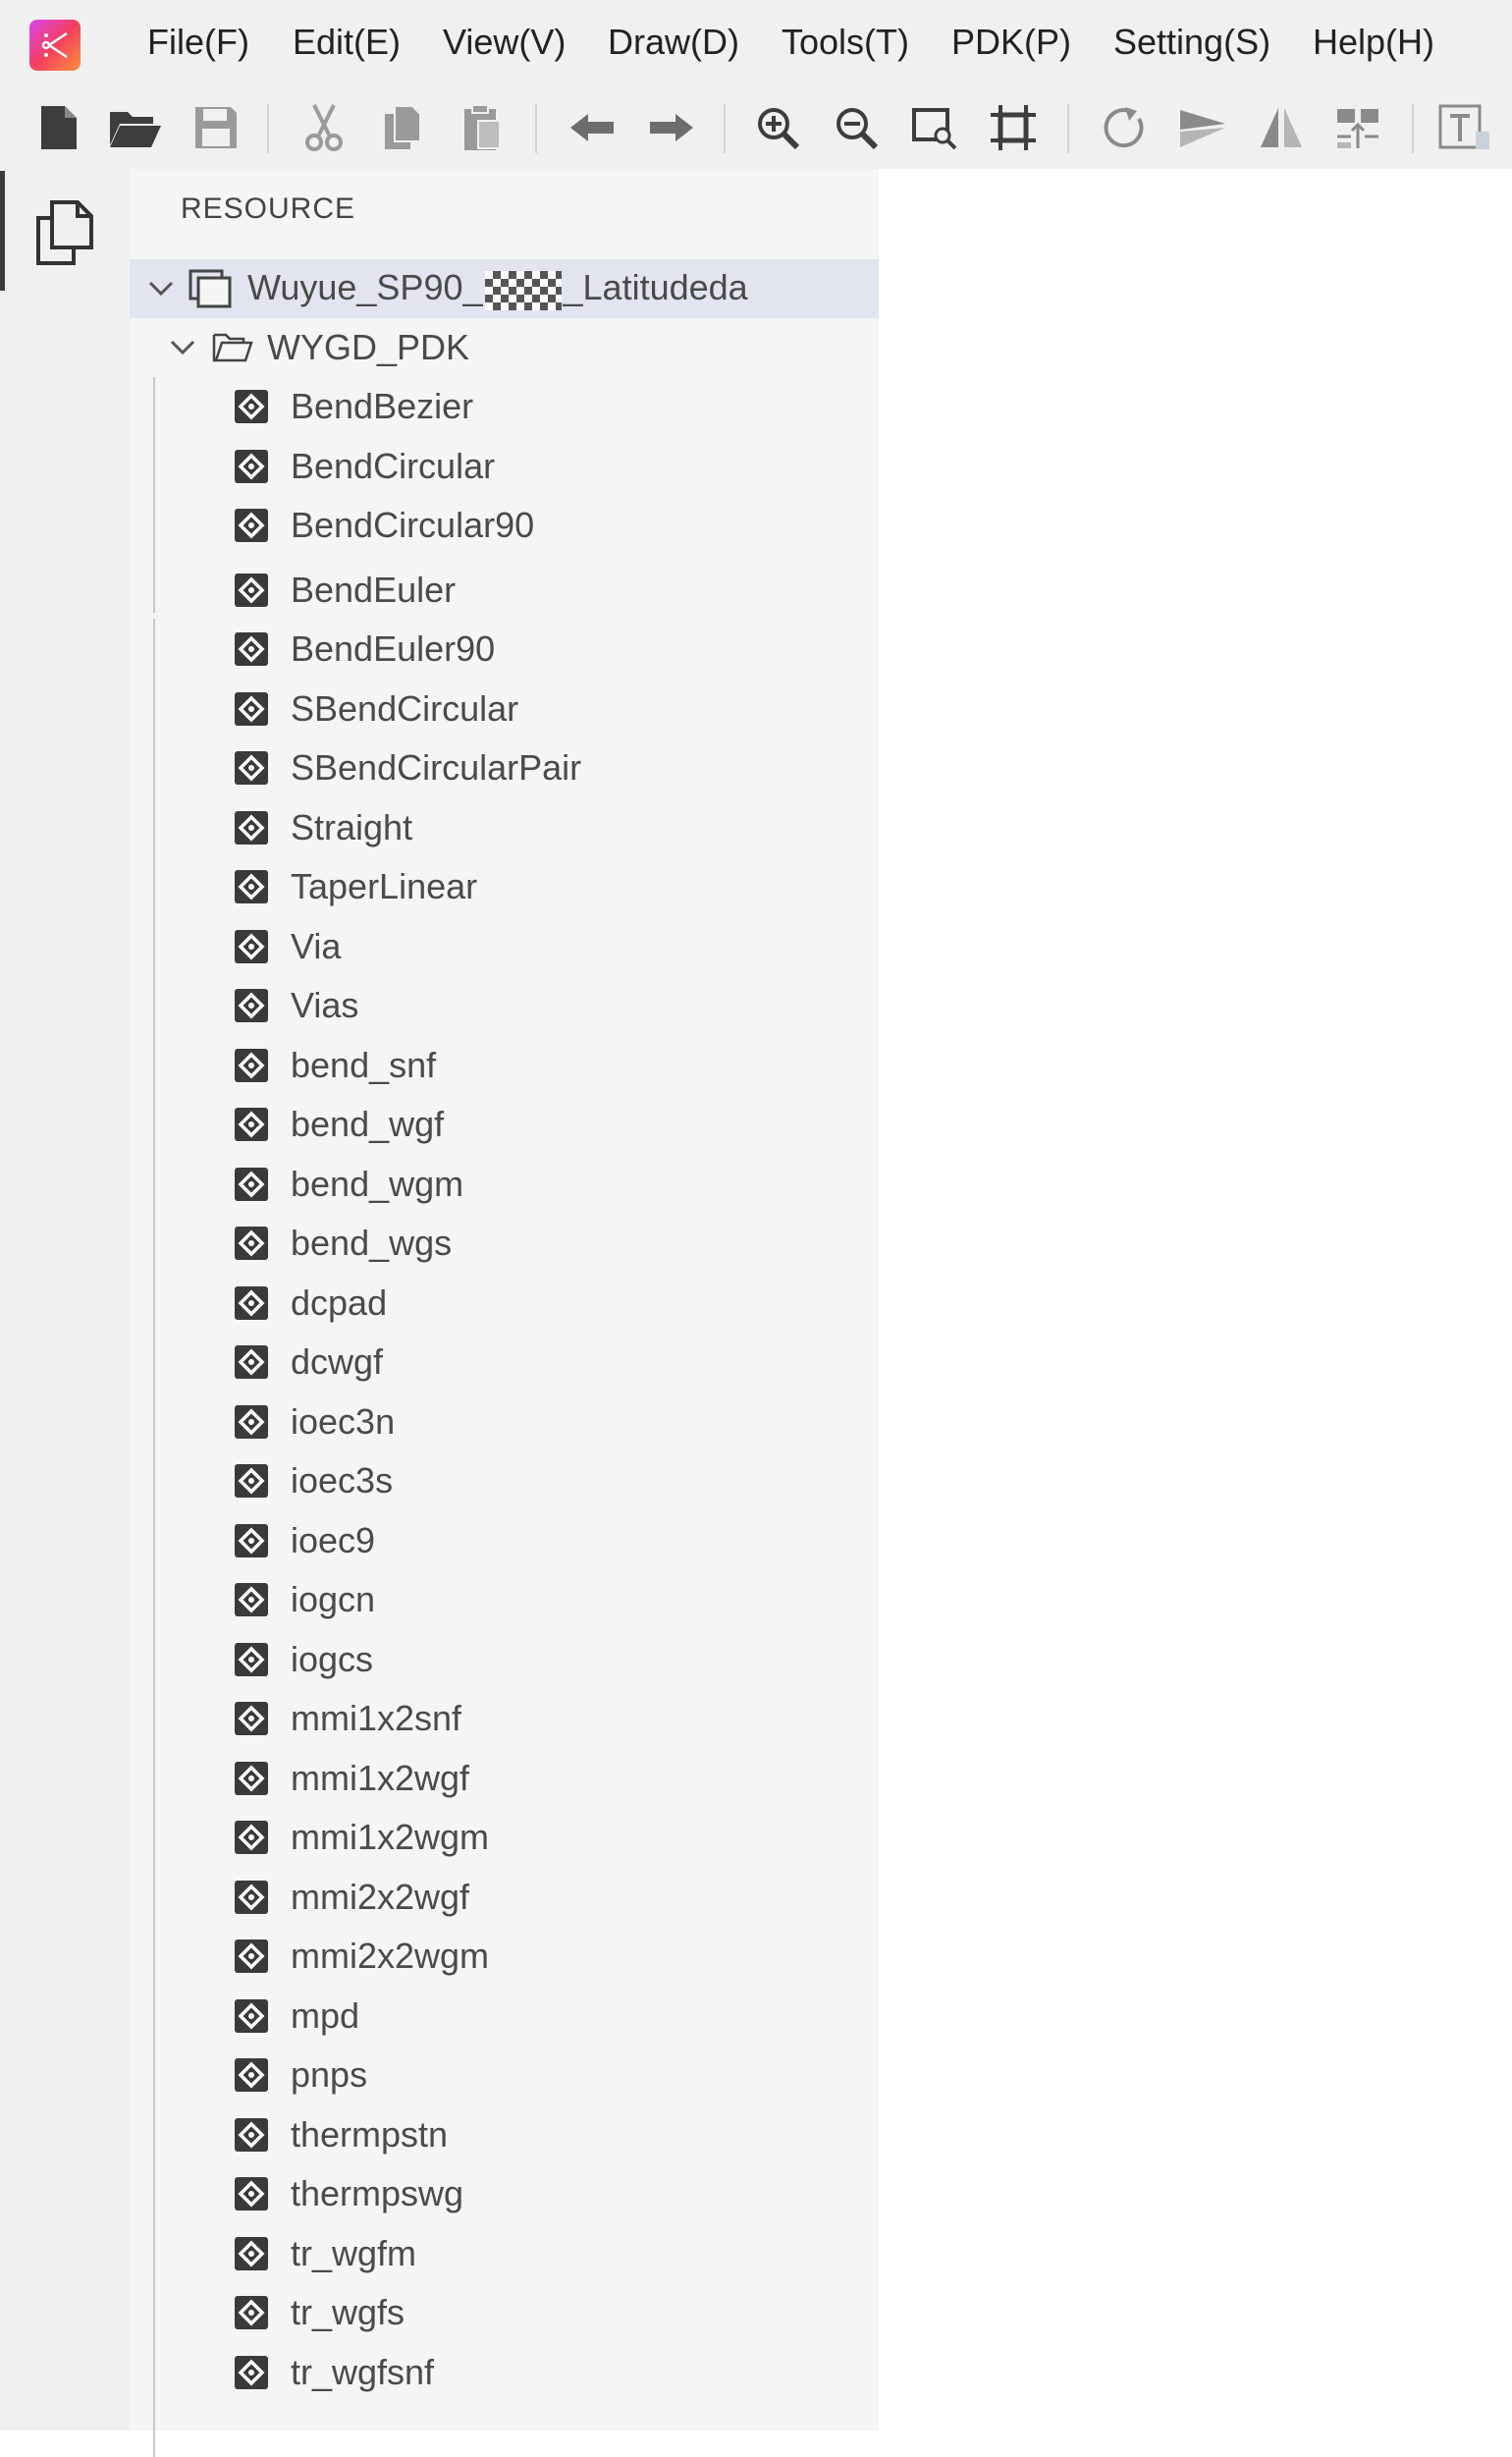  Describe the element at coordinates (504, 1659) in the screenshot. I see `tree-item-row: iogcs` at that location.